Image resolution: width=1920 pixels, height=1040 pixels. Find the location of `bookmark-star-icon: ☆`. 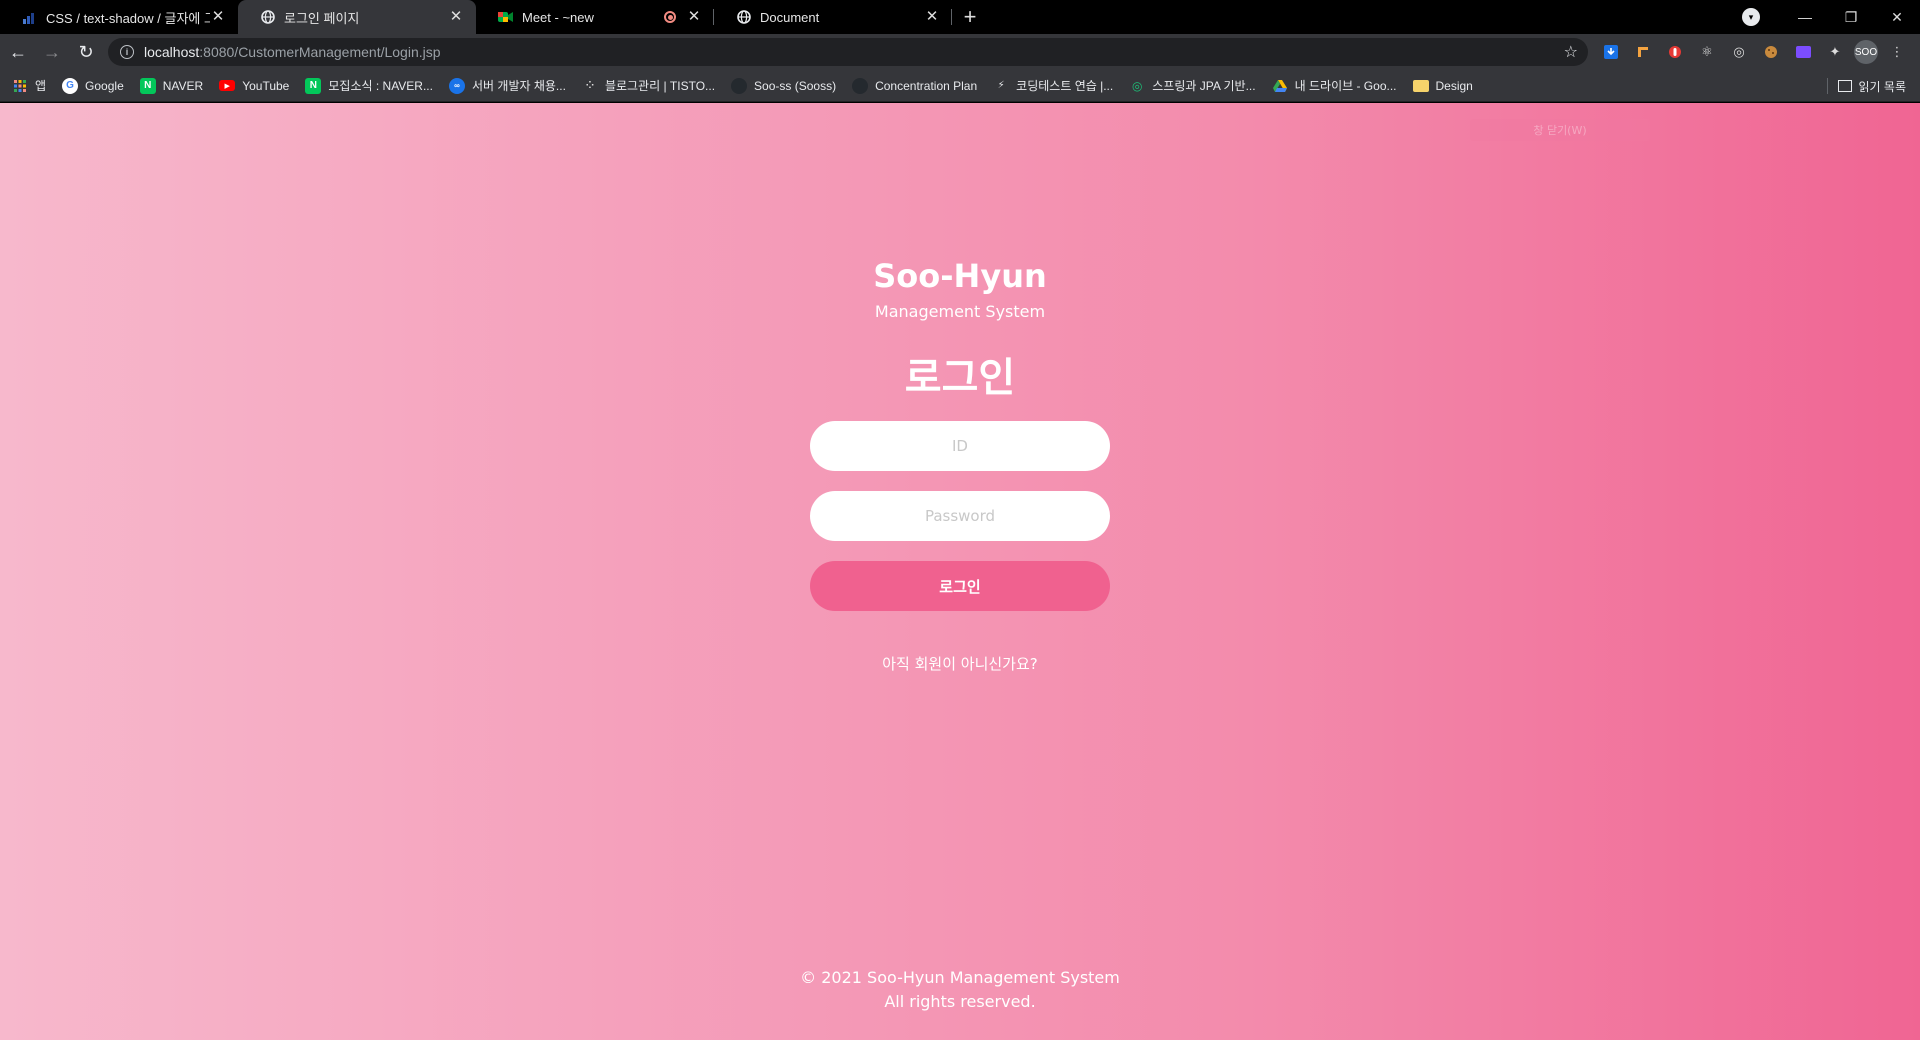

bookmark-star-icon: ☆ is located at coordinates (1571, 52).